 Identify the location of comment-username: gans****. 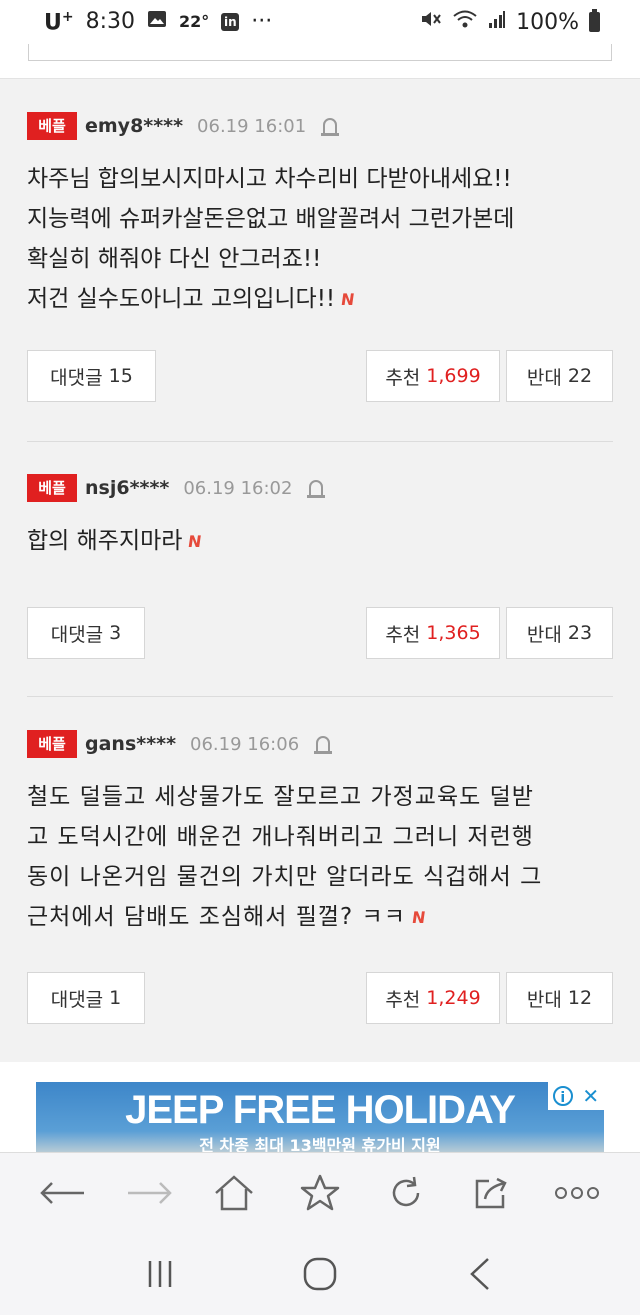
(130, 744).